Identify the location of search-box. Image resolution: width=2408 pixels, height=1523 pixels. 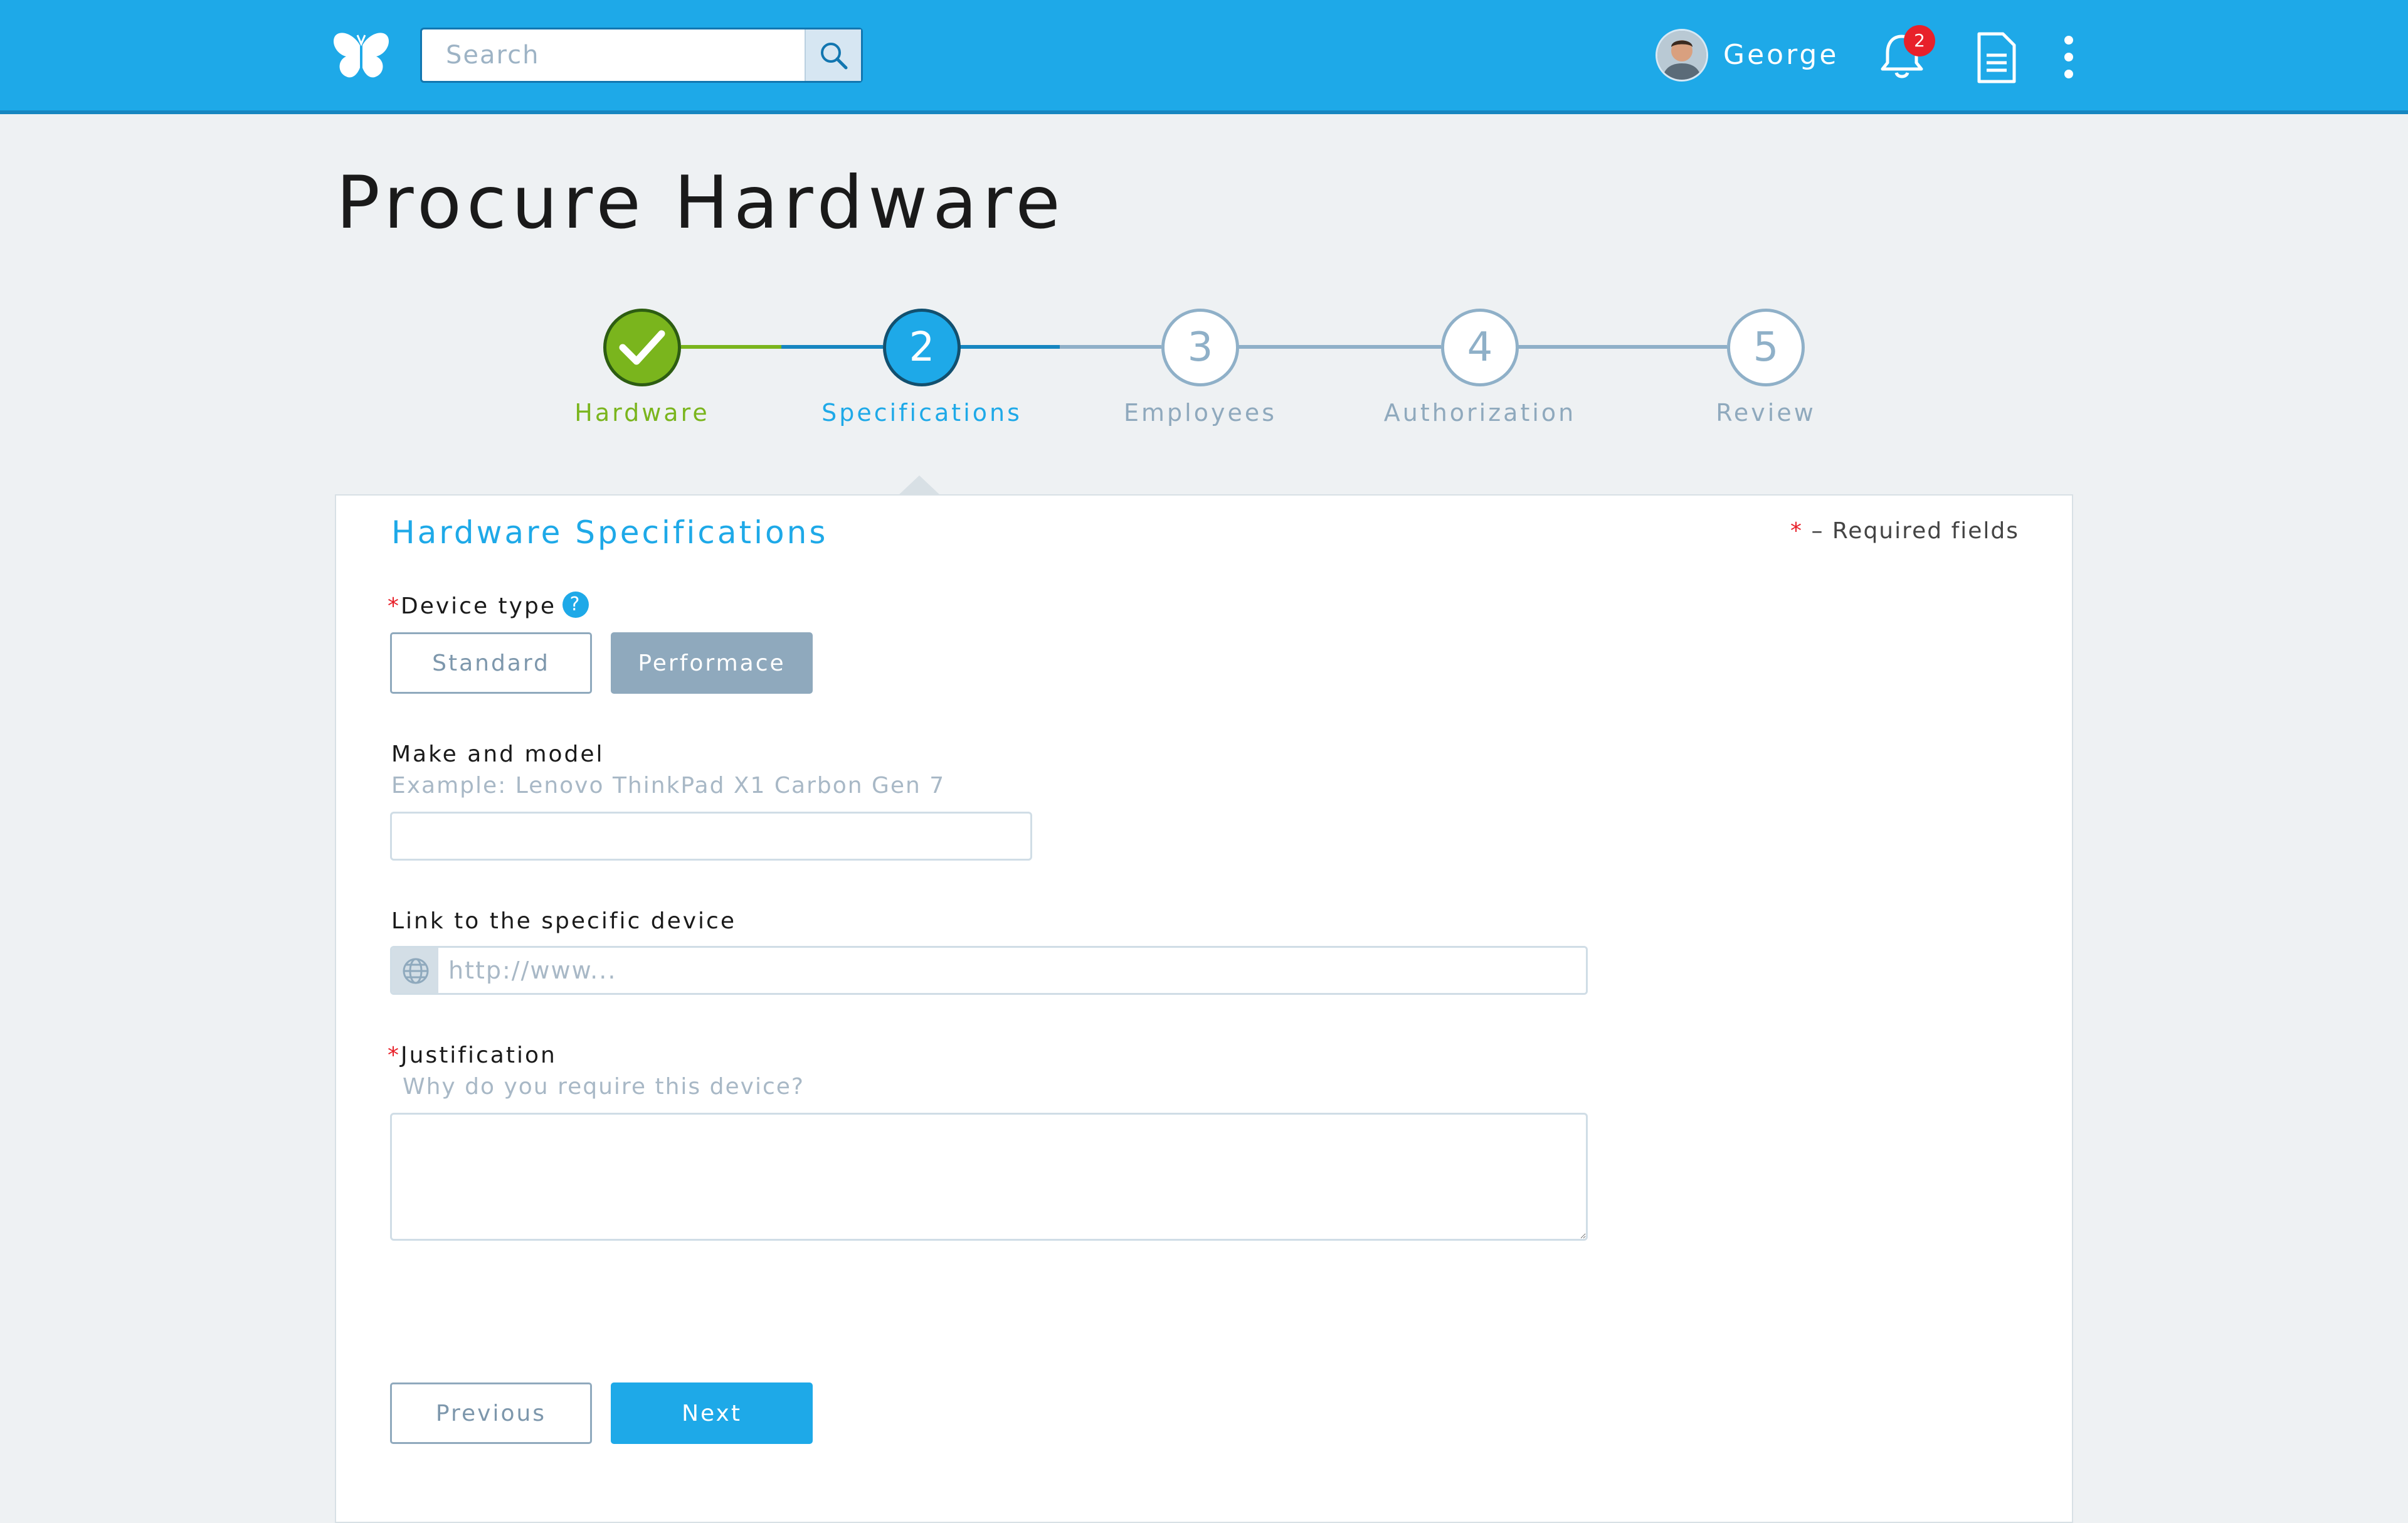
(641, 55).